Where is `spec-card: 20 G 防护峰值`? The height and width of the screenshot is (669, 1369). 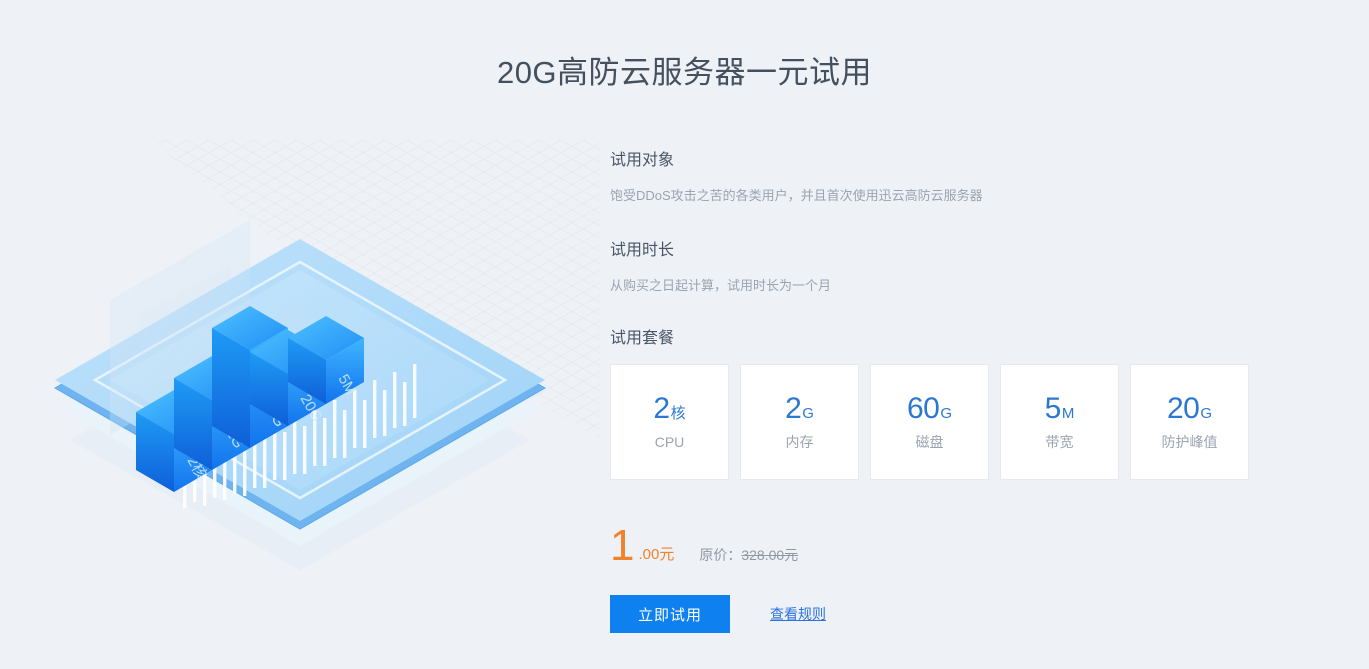 spec-card: 20 G 防护峰值 is located at coordinates (1189, 422).